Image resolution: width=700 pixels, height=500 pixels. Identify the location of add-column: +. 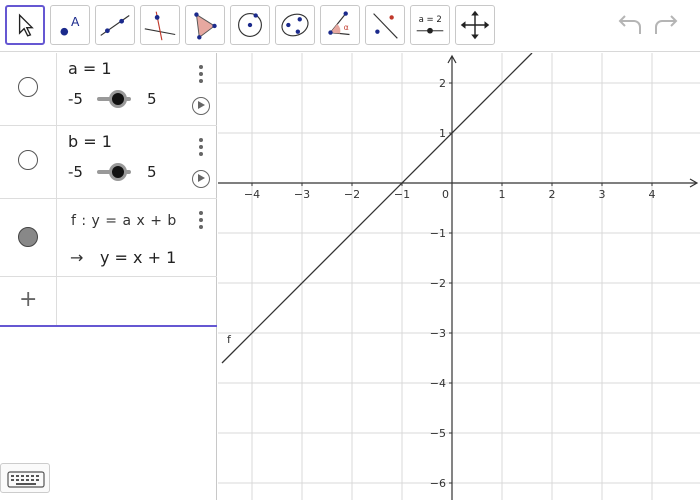
(28, 301).